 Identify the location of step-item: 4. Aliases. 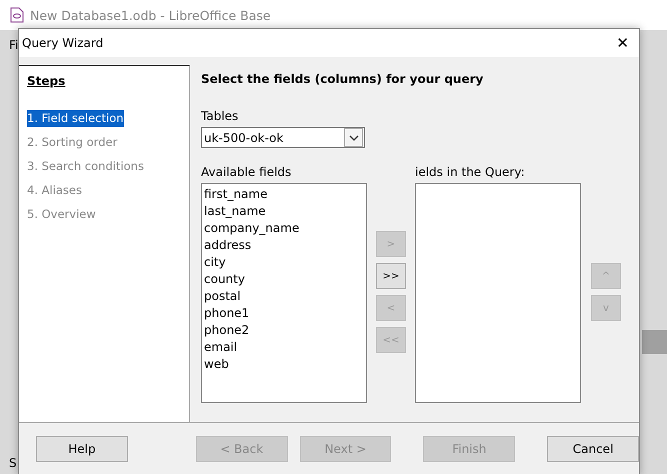
(54, 190).